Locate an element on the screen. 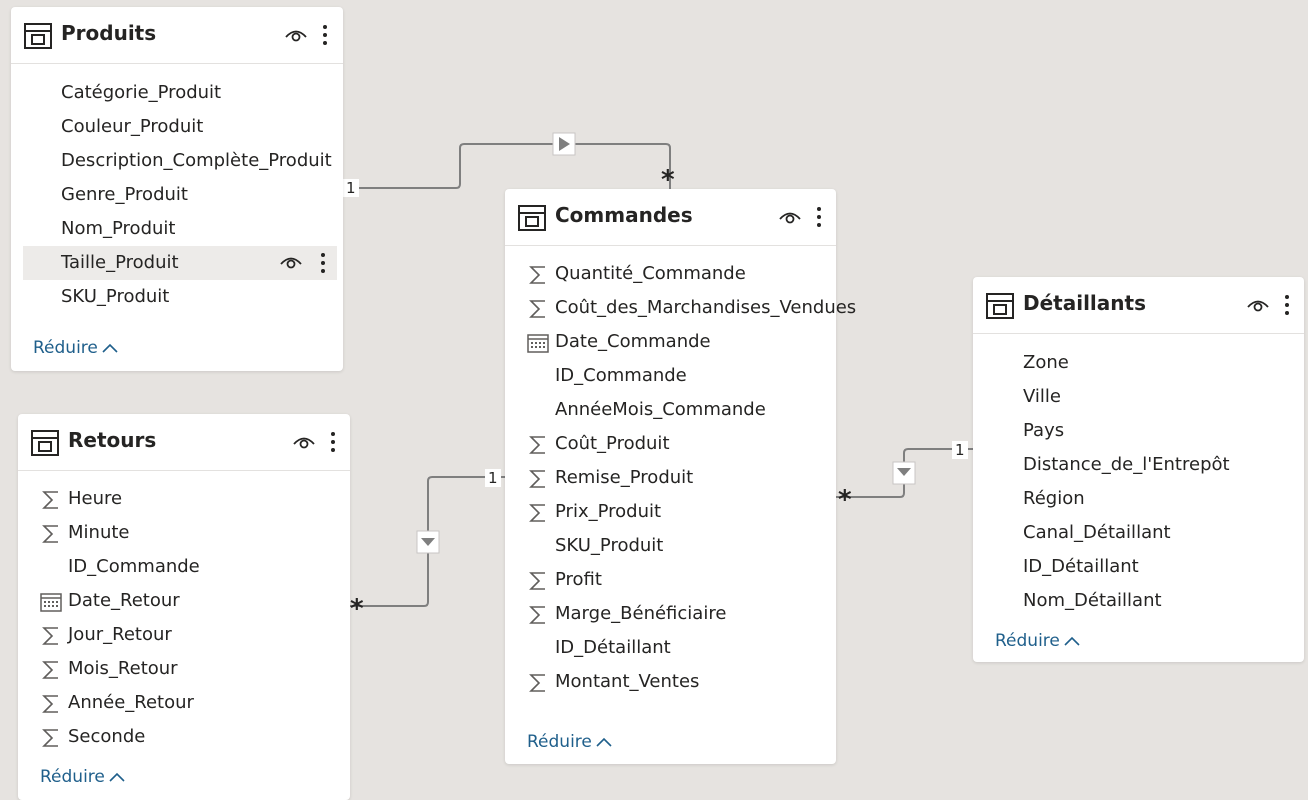  field-item: Canal_Détaillant is located at coordinates (1141, 533).